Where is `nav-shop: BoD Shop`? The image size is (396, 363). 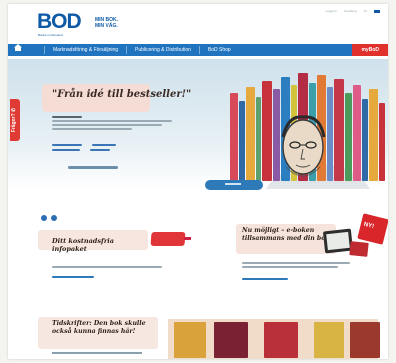
nav-shop: BoD Shop is located at coordinates (219, 50).